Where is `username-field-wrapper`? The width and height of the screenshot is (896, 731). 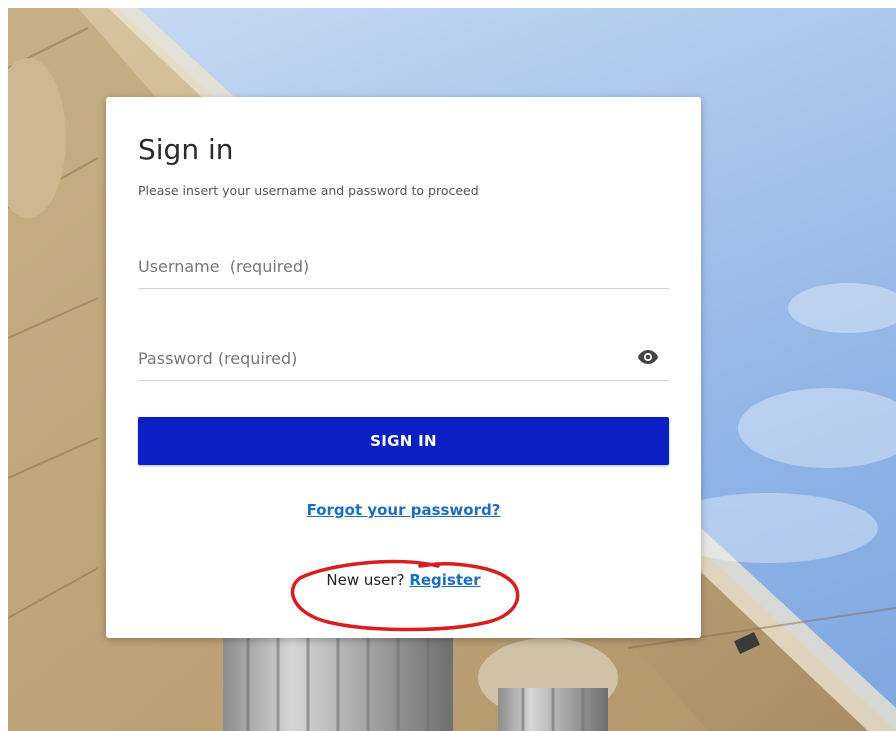
username-field-wrapper is located at coordinates (403, 267).